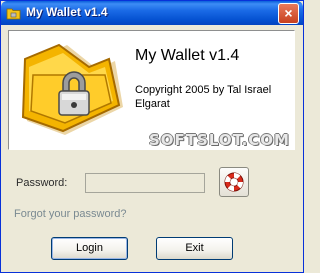  What do you see at coordinates (89, 248) in the screenshot?
I see `login-button: Login` at bounding box center [89, 248].